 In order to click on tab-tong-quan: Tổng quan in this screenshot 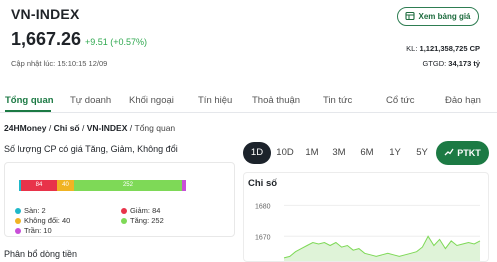, I will do `click(29, 100)`.